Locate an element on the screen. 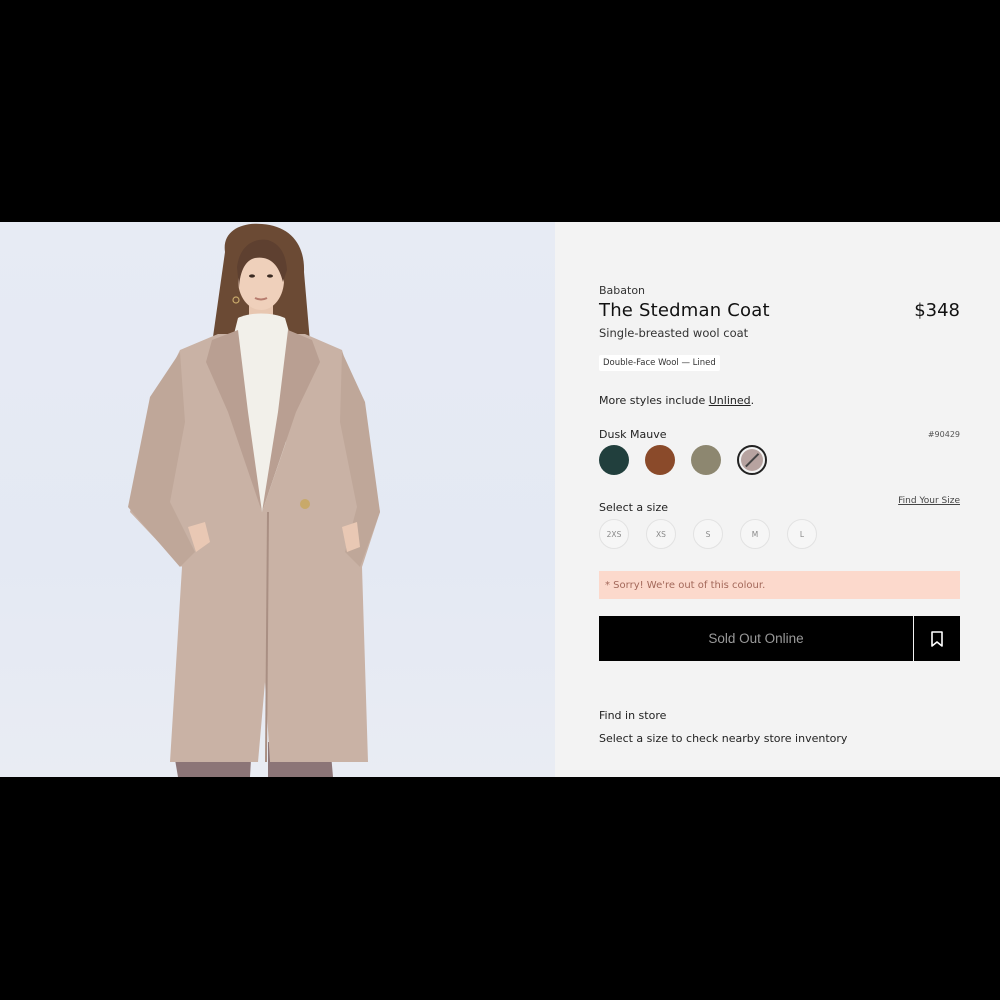  product-title: The Stedman Coat is located at coordinates (684, 310).